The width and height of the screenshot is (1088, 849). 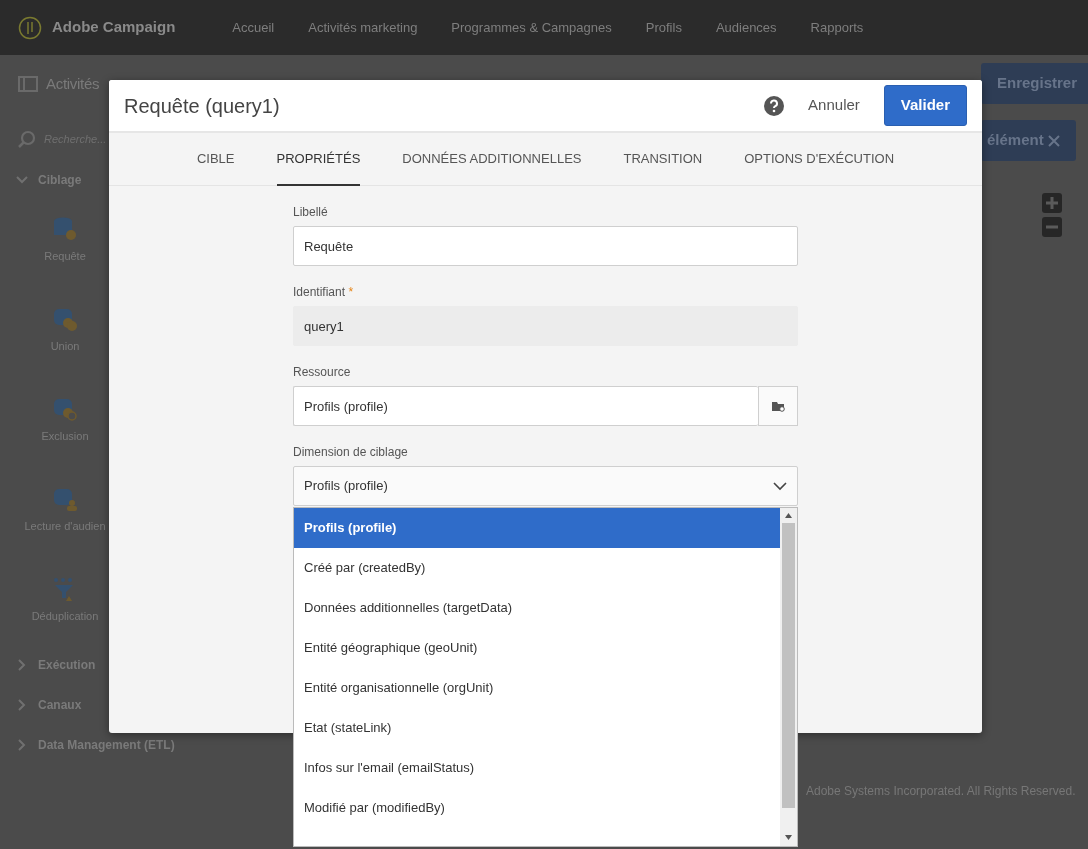 What do you see at coordinates (537, 768) in the screenshot?
I see `dropdown-option: Infos sur l'email (emailStatus)` at bounding box center [537, 768].